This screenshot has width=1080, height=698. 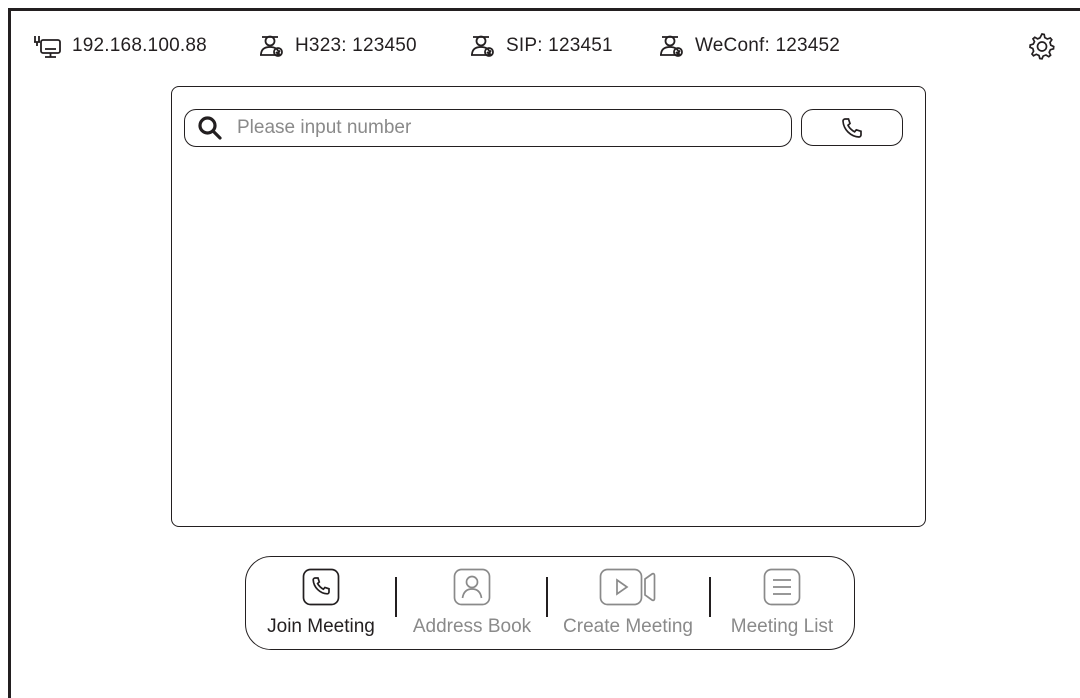 I want to click on gear-icon, so click(x=1042, y=49).